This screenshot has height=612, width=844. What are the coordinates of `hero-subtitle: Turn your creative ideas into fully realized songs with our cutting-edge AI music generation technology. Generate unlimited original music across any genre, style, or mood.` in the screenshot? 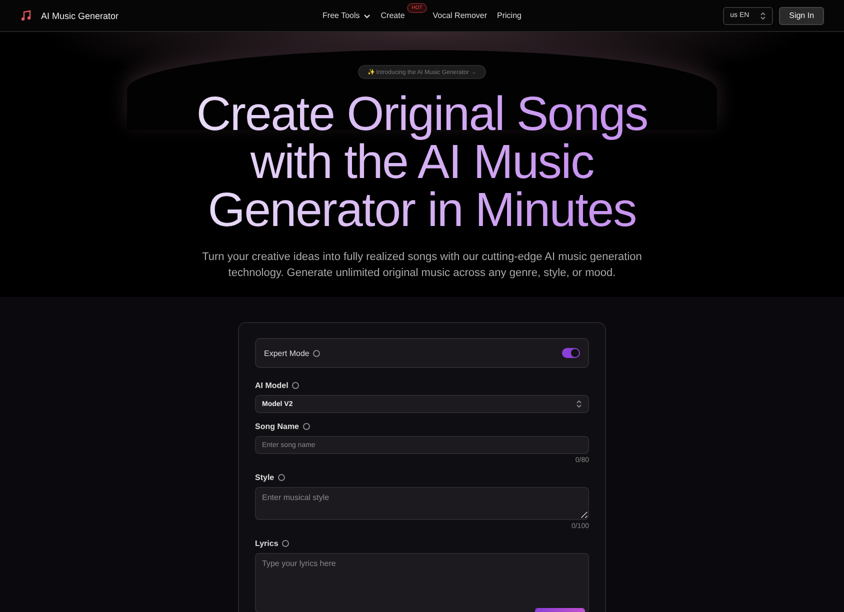 It's located at (422, 265).